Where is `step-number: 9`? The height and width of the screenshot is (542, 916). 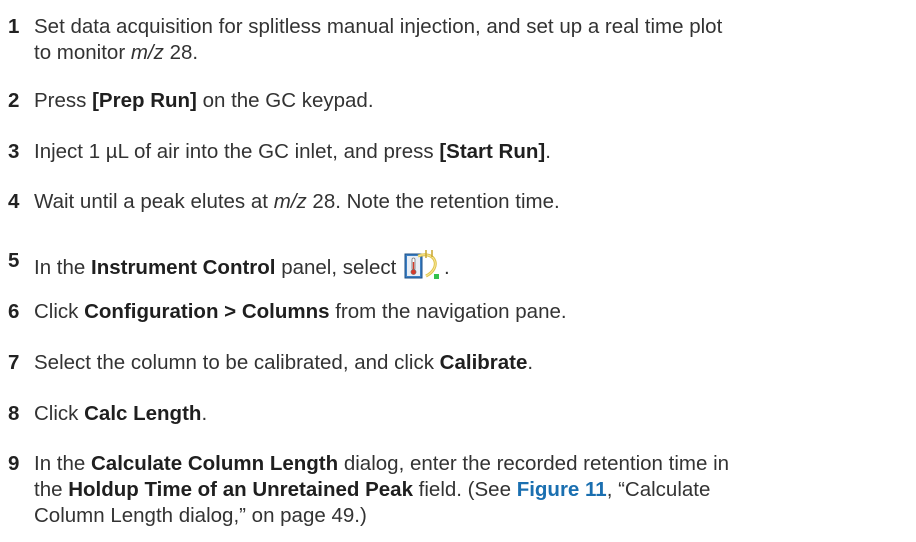
step-number: 9 is located at coordinates (14, 463).